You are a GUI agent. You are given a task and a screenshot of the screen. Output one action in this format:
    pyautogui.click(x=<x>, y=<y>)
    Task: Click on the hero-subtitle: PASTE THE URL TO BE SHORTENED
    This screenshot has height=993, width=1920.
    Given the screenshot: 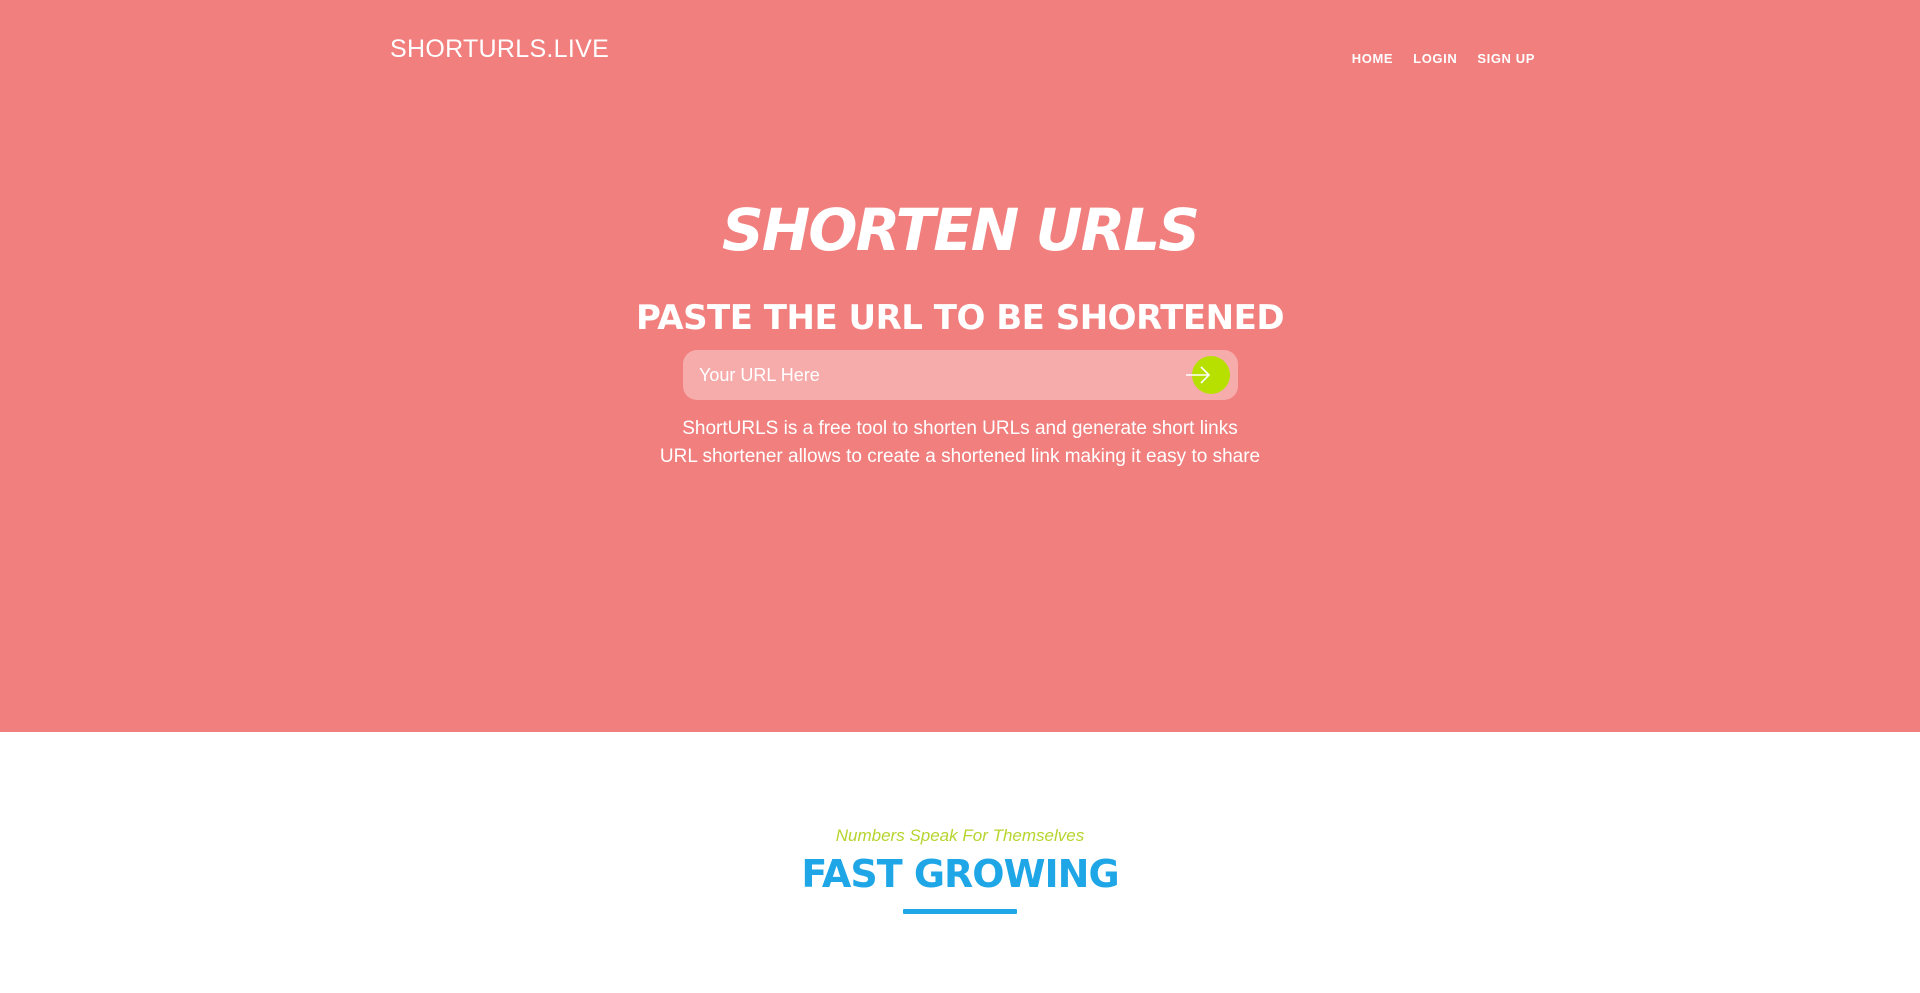 What is the action you would take?
    pyautogui.click(x=960, y=318)
    